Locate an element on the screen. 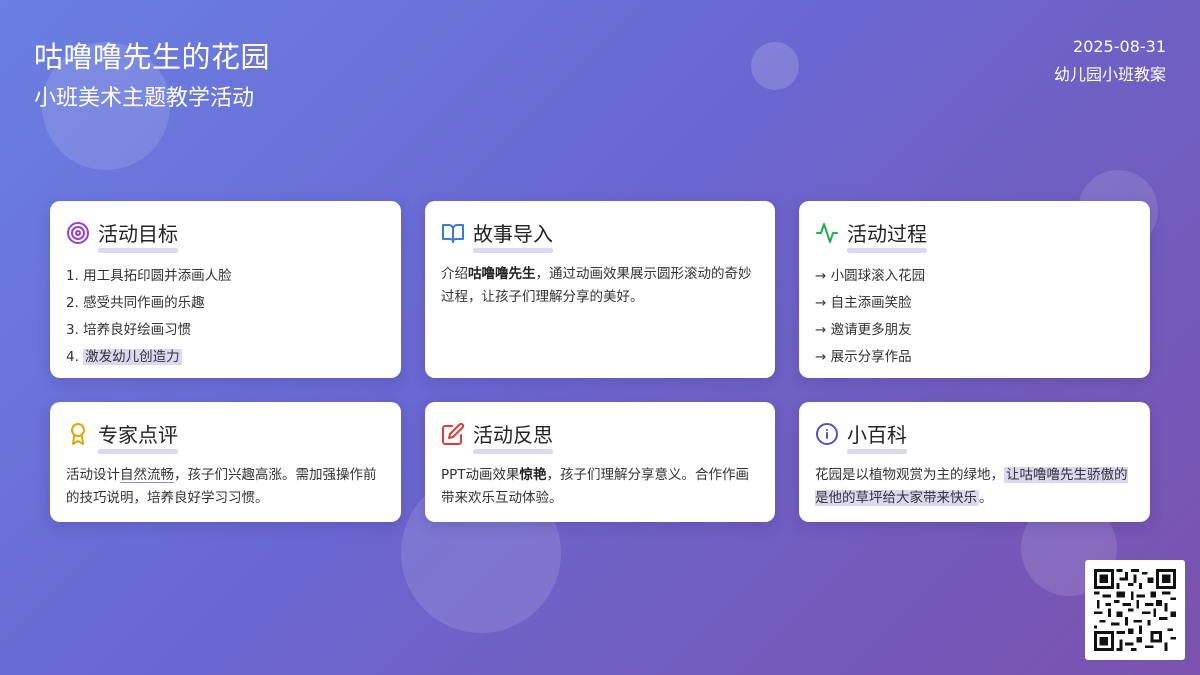 This screenshot has height=675, width=1200. wiki-card: 小百科 花园是以植物观赏为主的绿地， 让咕噜噜先生骄傲的是他的草坪给大家带来快乐。 is located at coordinates (974, 462).